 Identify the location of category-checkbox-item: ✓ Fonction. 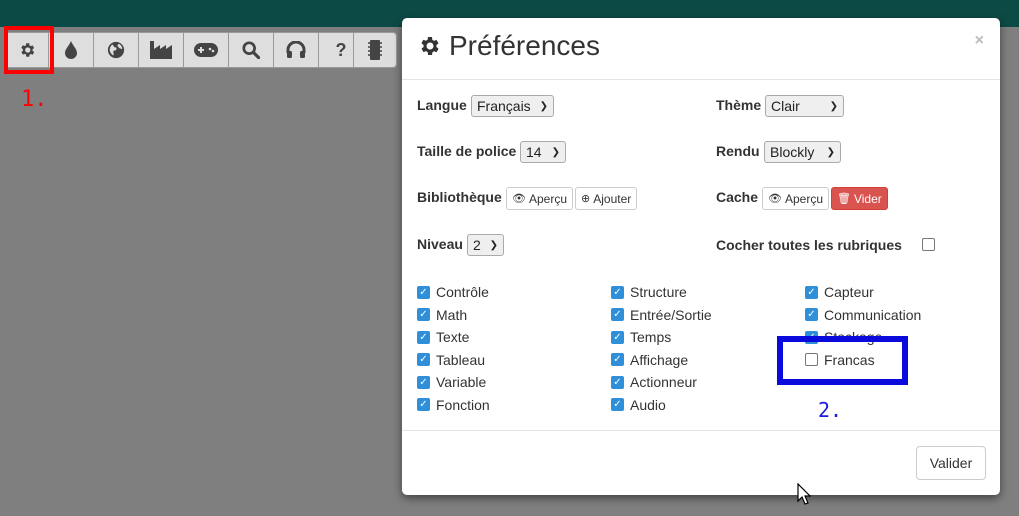
(453, 405).